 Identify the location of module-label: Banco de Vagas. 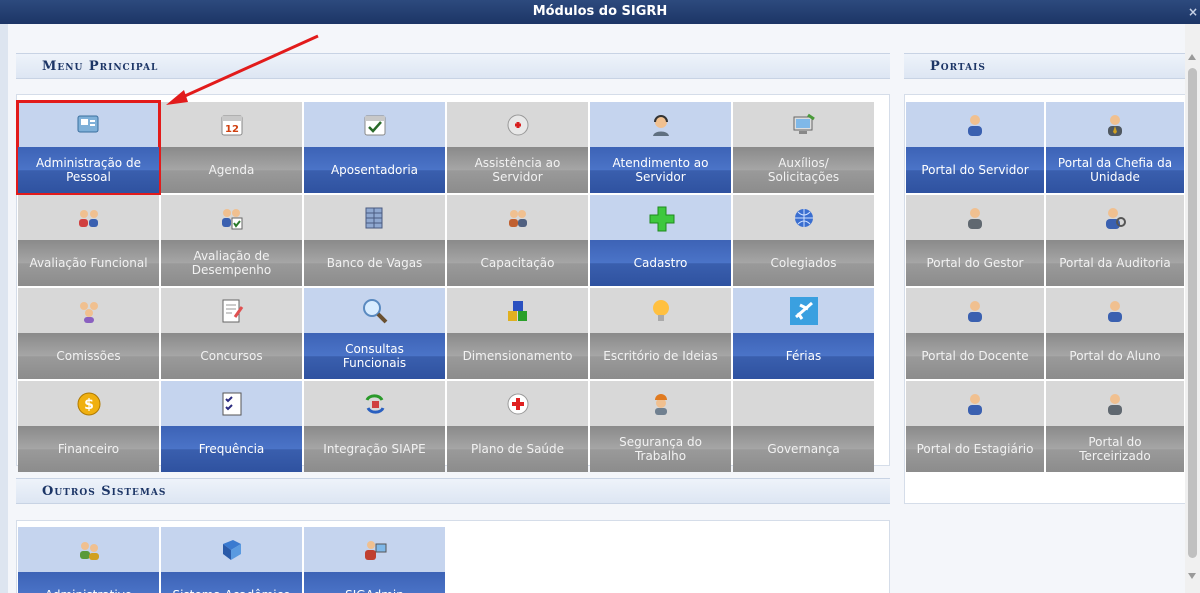
(374, 263).